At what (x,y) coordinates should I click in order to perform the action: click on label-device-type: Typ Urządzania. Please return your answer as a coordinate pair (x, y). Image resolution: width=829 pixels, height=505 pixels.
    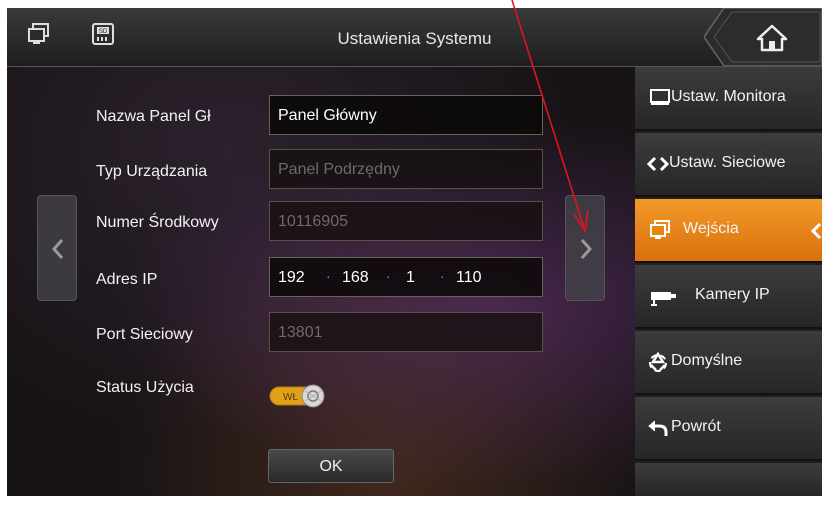
    Looking at the image, I should click on (152, 171).